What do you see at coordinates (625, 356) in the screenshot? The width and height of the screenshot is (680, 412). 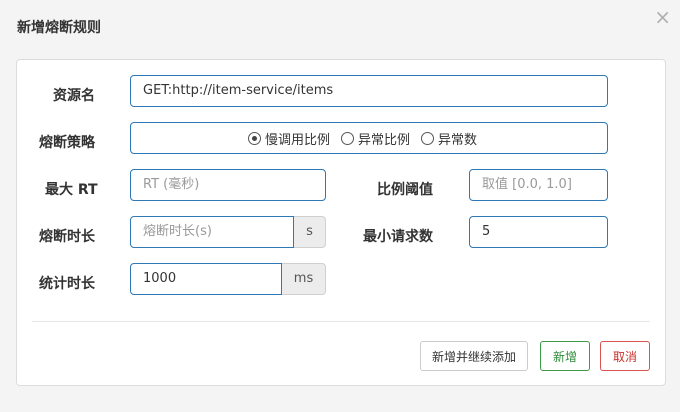 I see `cancel-button: 取消` at bounding box center [625, 356].